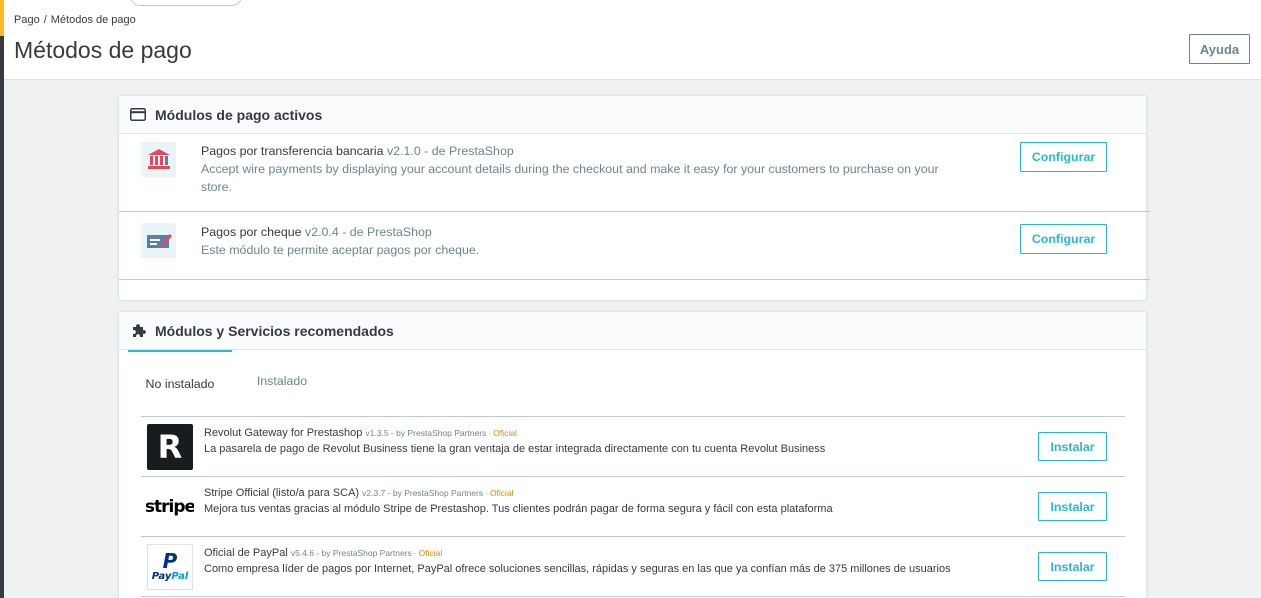 This screenshot has width=1261, height=598. What do you see at coordinates (186, 3) in the screenshot?
I see `header-search-pill` at bounding box center [186, 3].